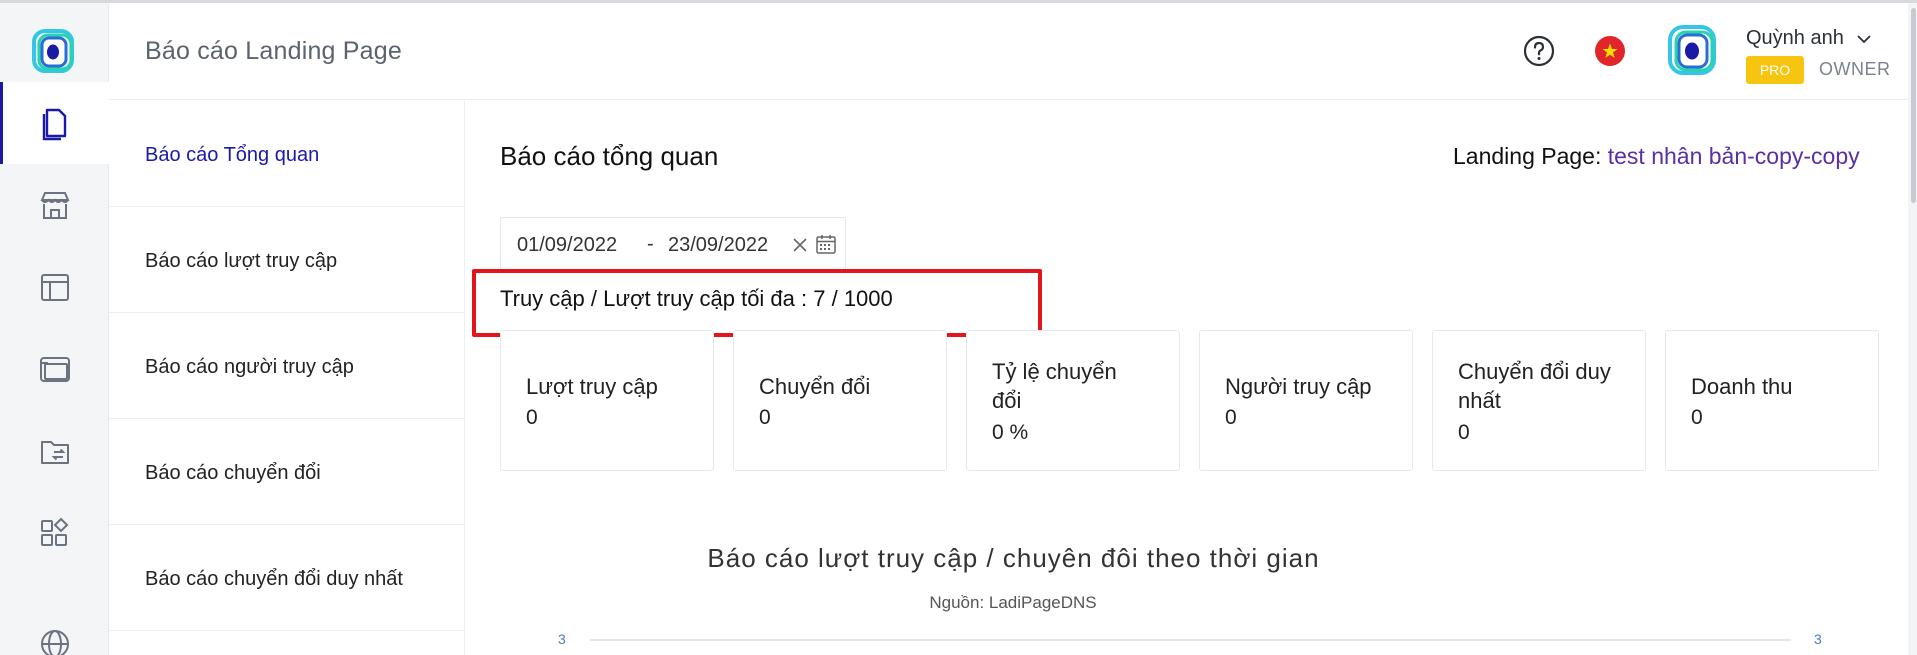  What do you see at coordinates (1855, 69) in the screenshot?
I see `user-role: OWNER` at bounding box center [1855, 69].